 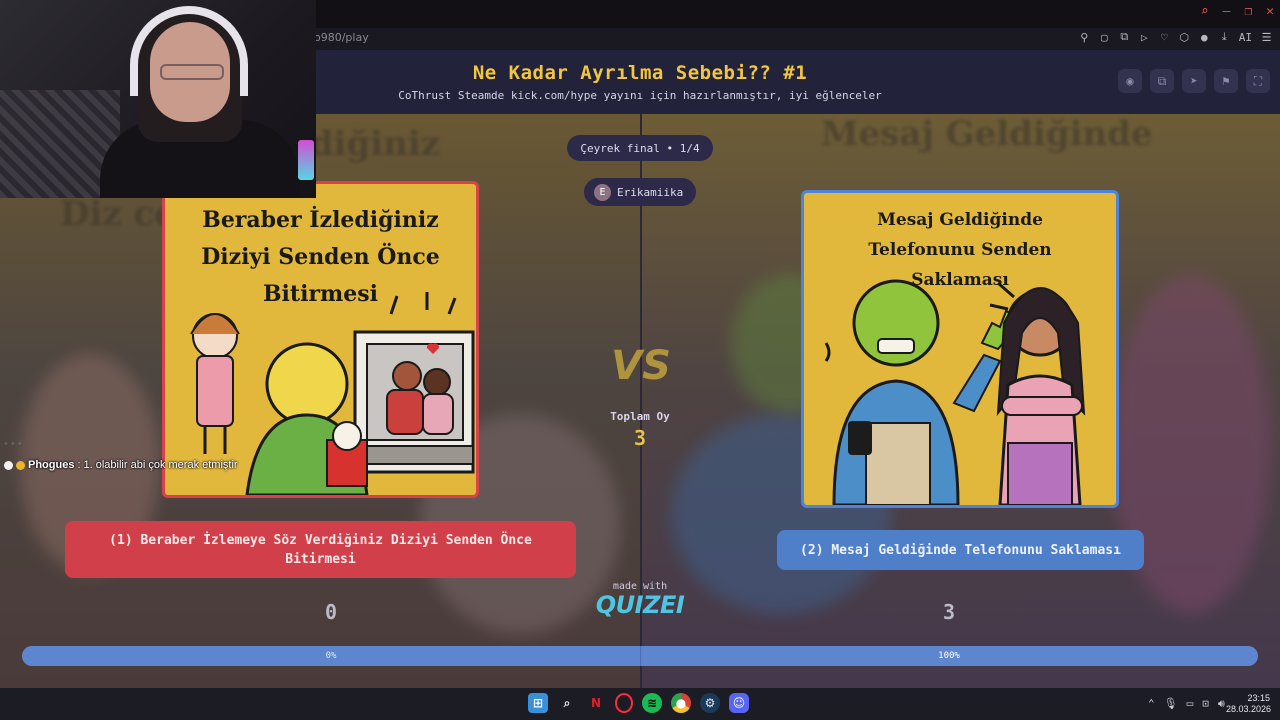 I want to click on close-icon: ✕, so click(x=1270, y=11).